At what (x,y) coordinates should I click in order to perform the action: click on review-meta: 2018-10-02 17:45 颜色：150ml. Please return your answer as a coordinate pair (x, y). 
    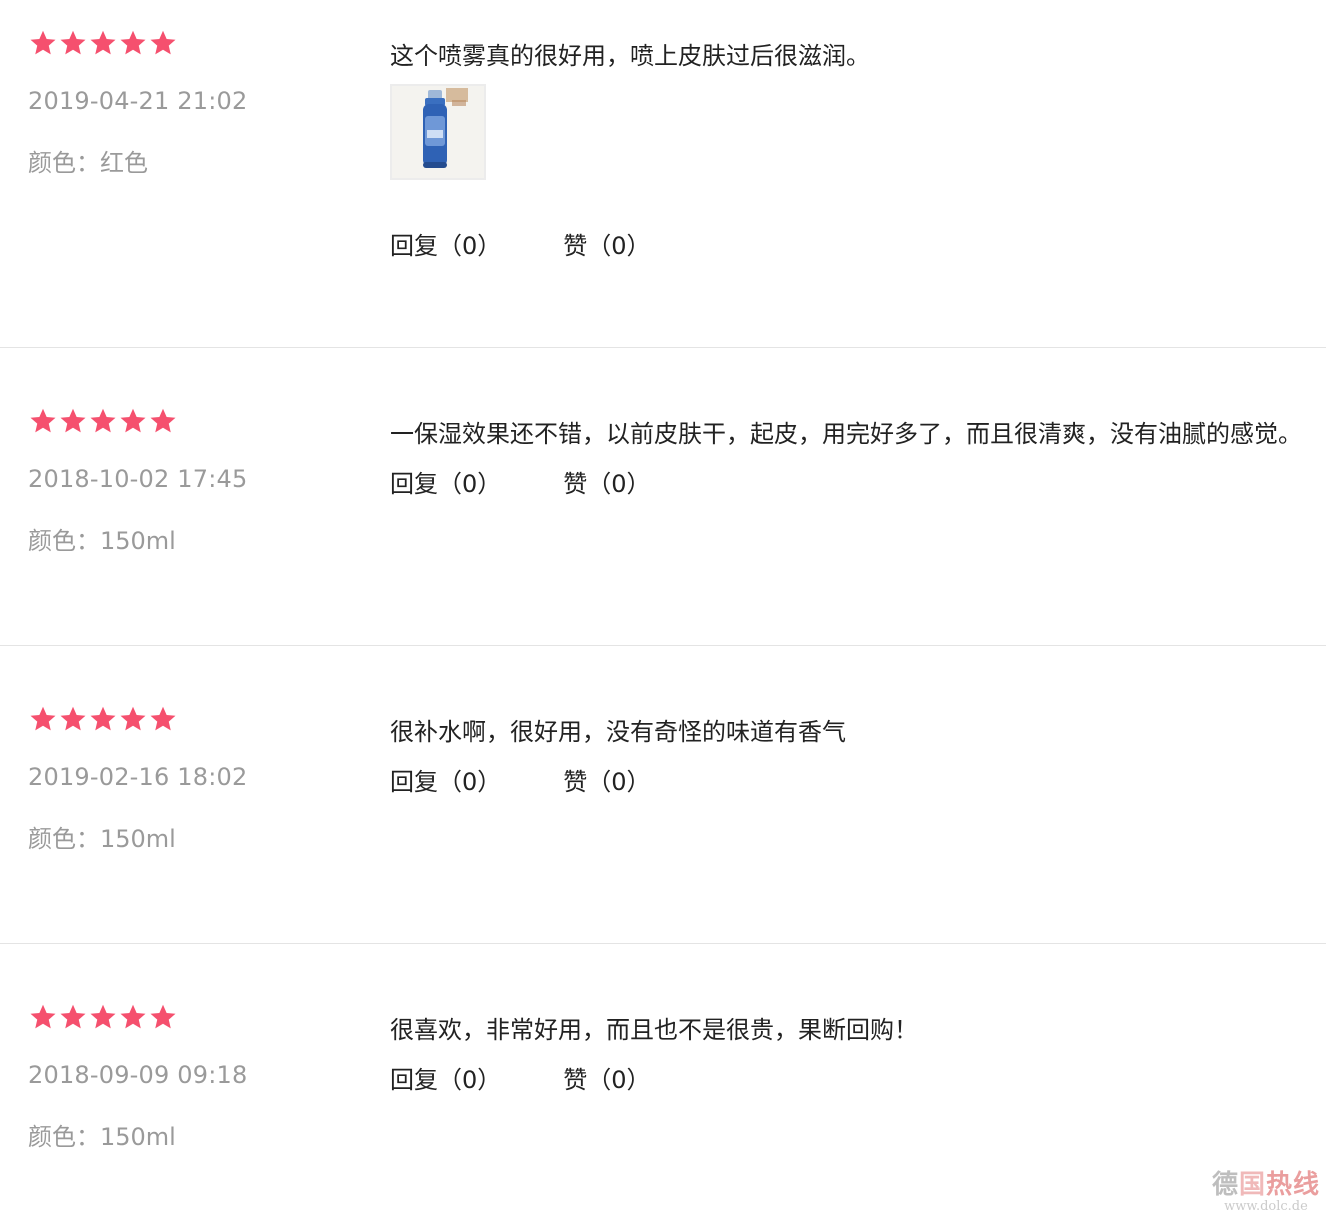
    Looking at the image, I should click on (188, 480).